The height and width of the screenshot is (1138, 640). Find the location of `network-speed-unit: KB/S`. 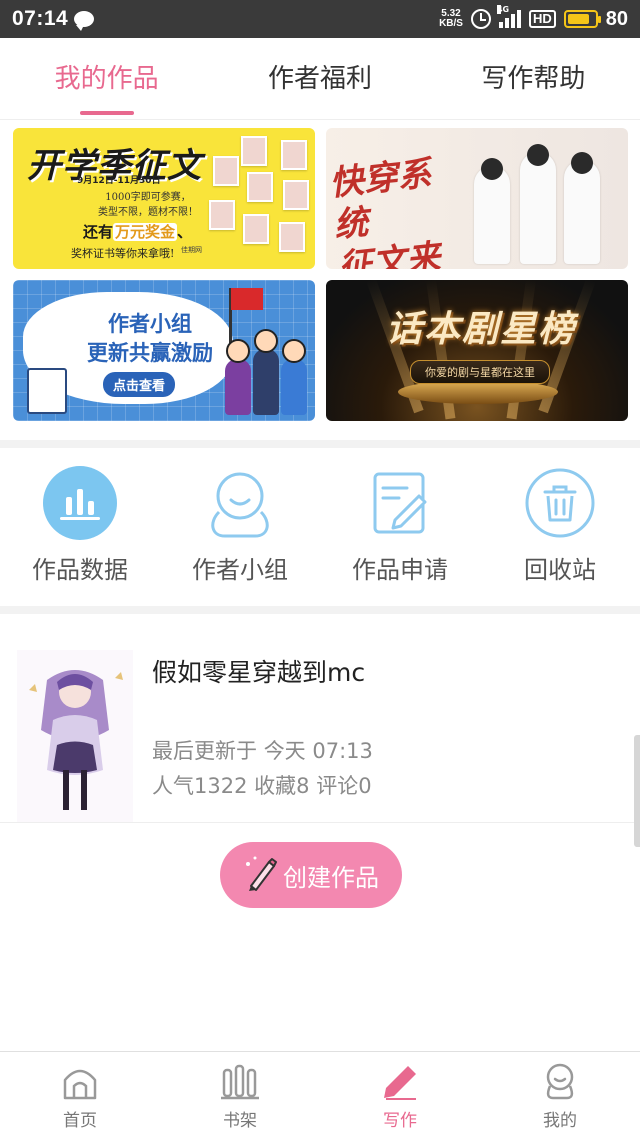

network-speed-unit: KB/S is located at coordinates (451, 23).